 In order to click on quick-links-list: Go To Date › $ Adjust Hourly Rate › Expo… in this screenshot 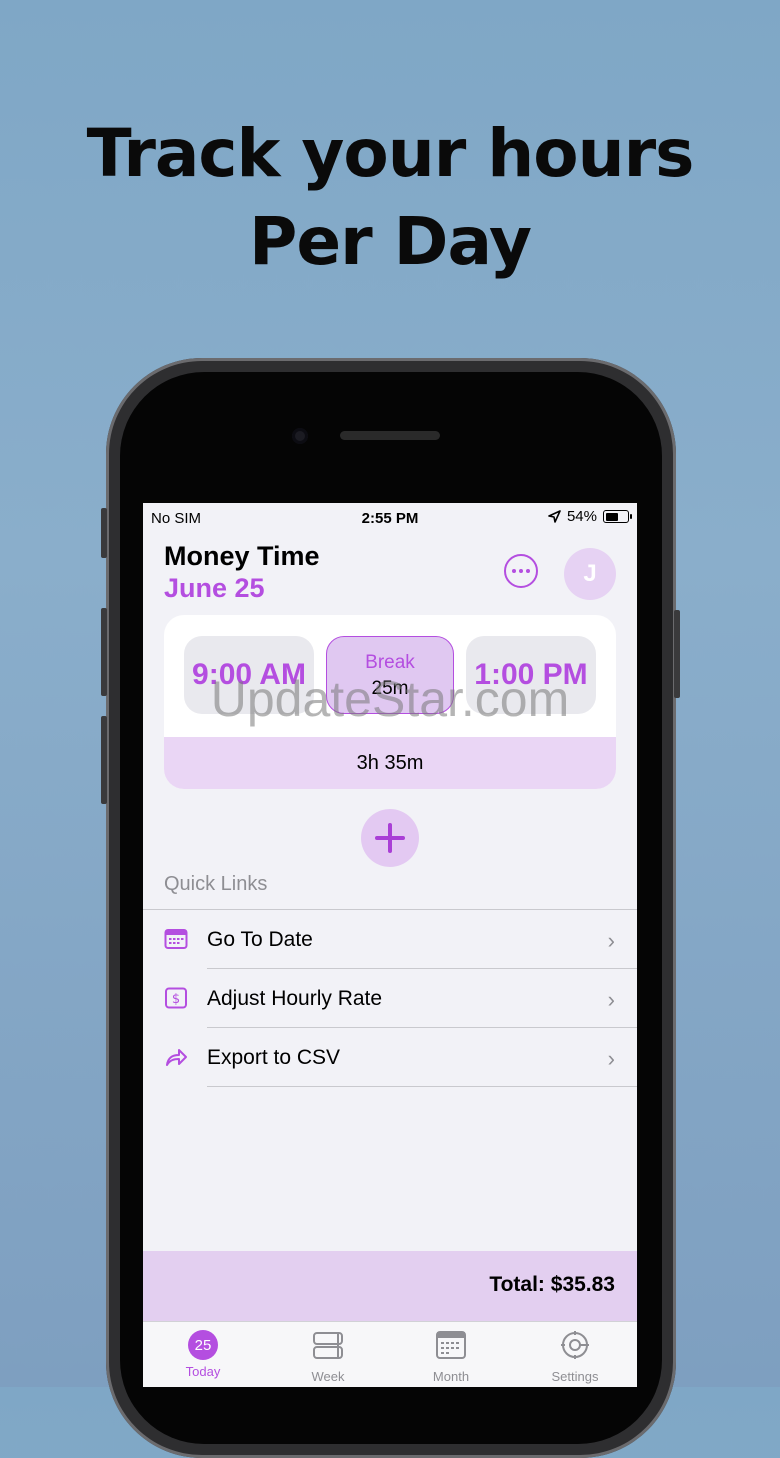, I will do `click(390, 998)`.